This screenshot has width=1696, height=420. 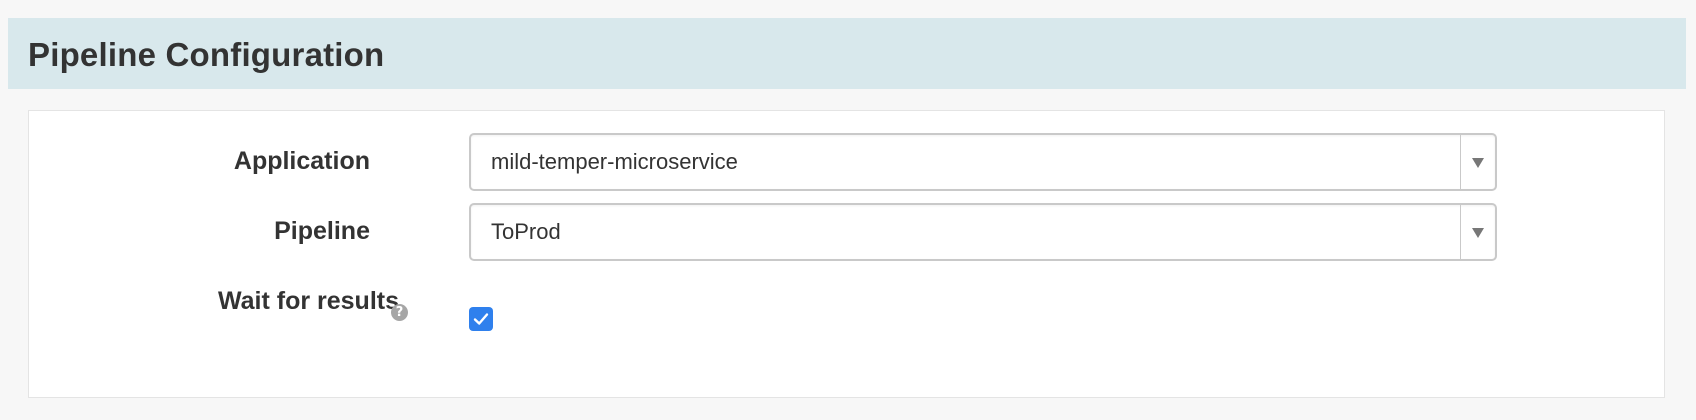 I want to click on wait-for-results-checkbox, so click(x=481, y=319).